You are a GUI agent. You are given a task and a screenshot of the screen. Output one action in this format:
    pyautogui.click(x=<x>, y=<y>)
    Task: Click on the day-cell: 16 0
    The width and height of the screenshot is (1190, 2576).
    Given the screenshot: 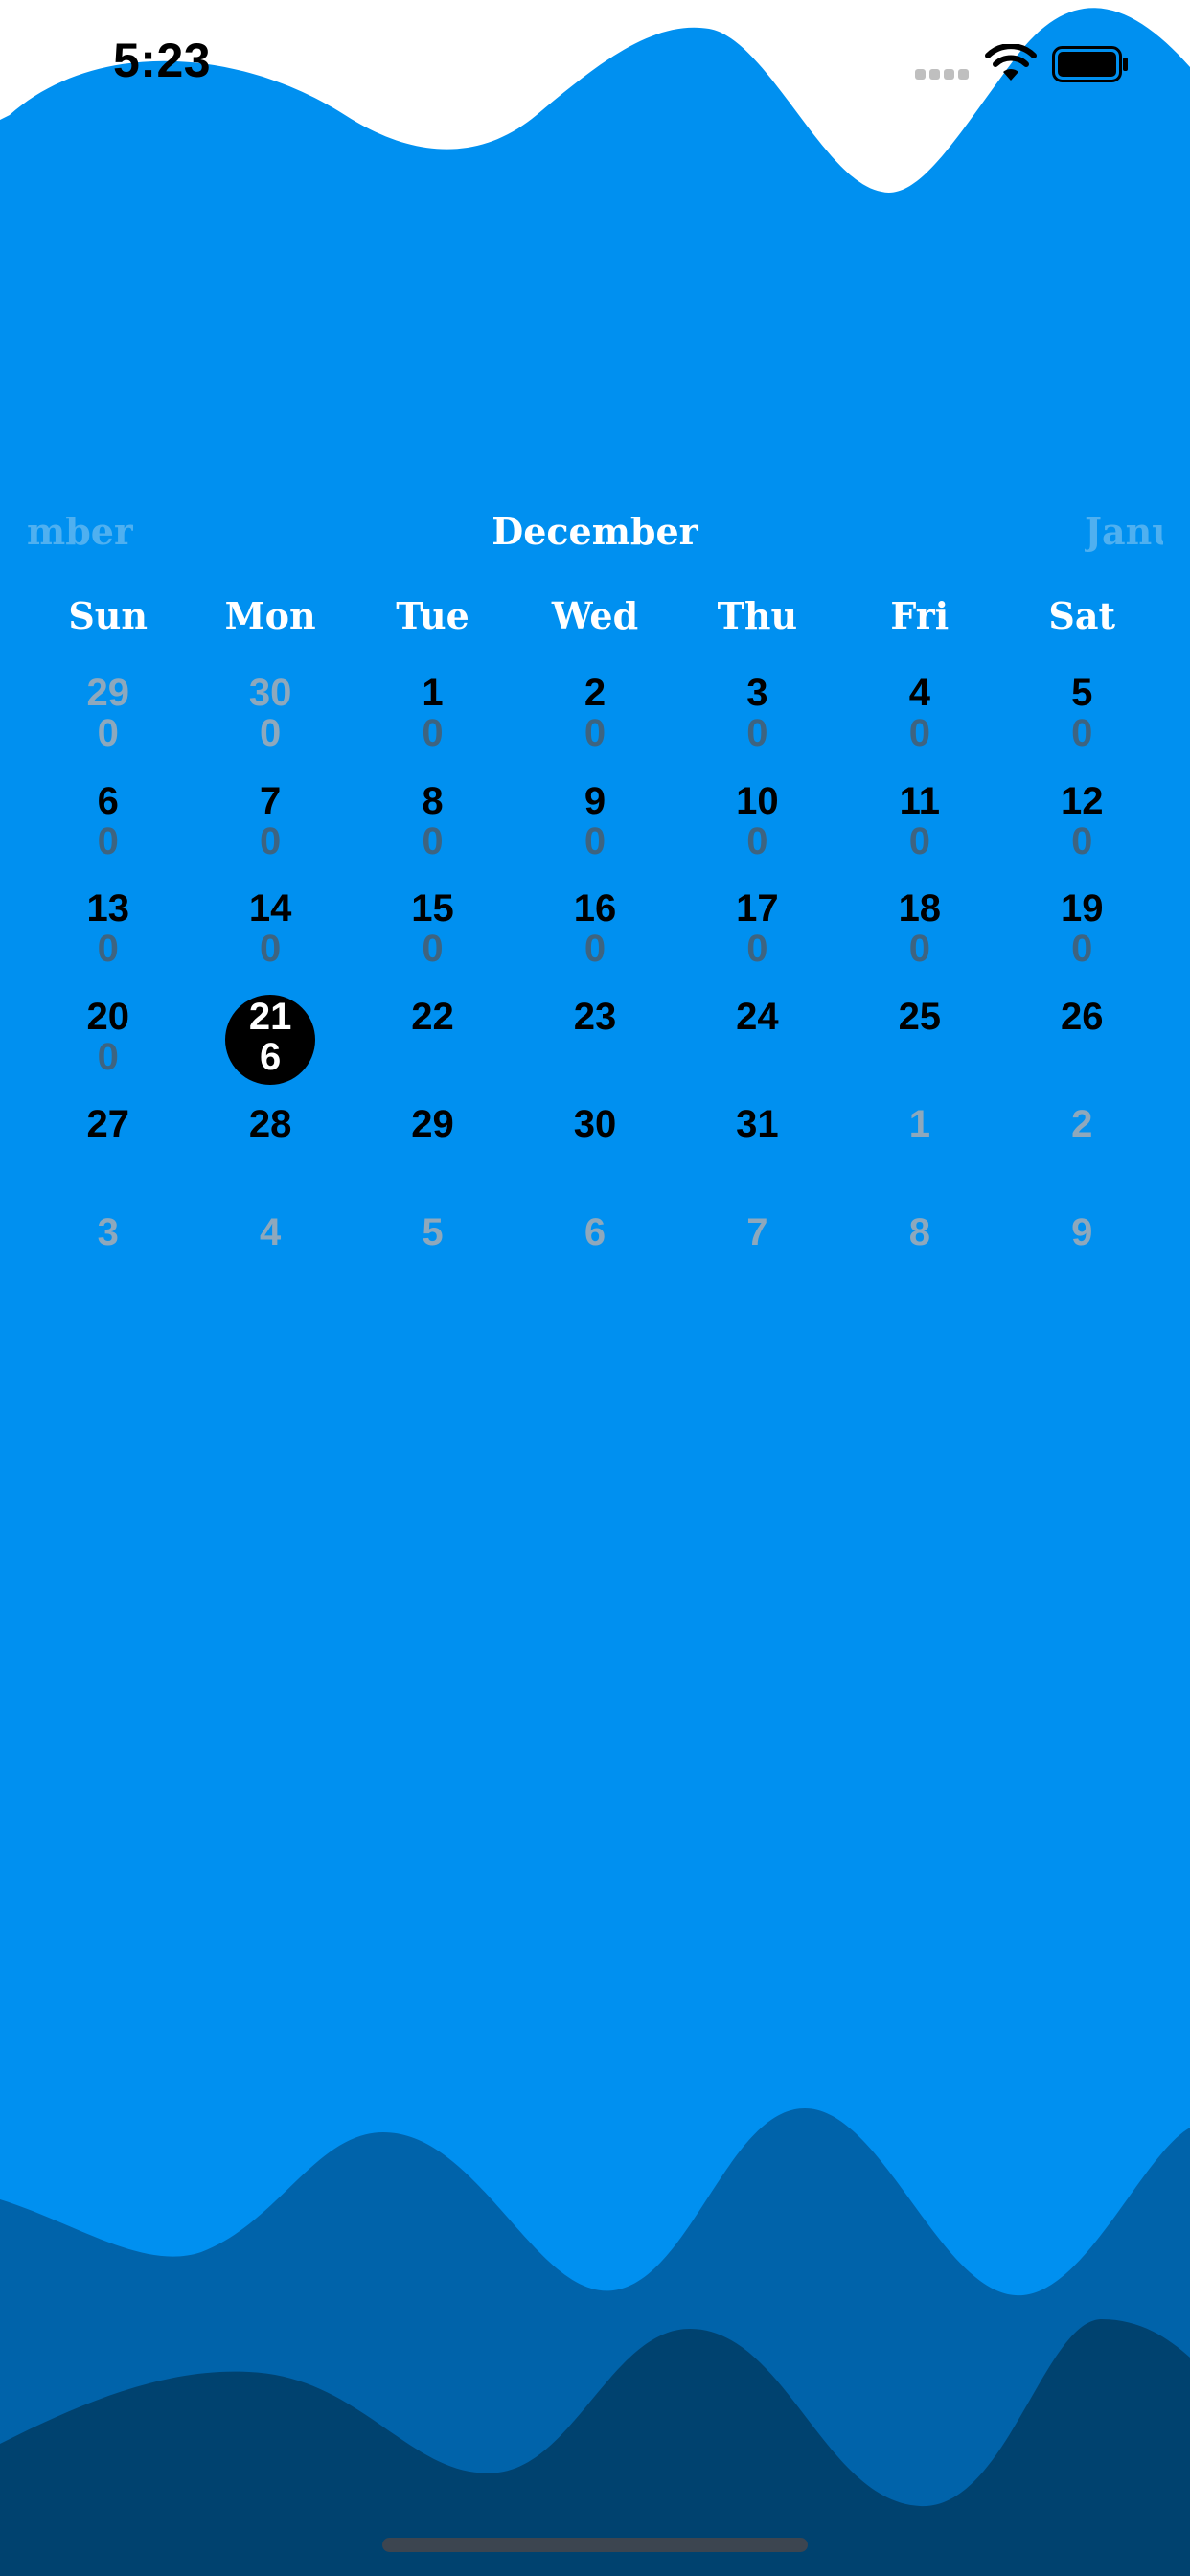 What is the action you would take?
    pyautogui.click(x=594, y=933)
    